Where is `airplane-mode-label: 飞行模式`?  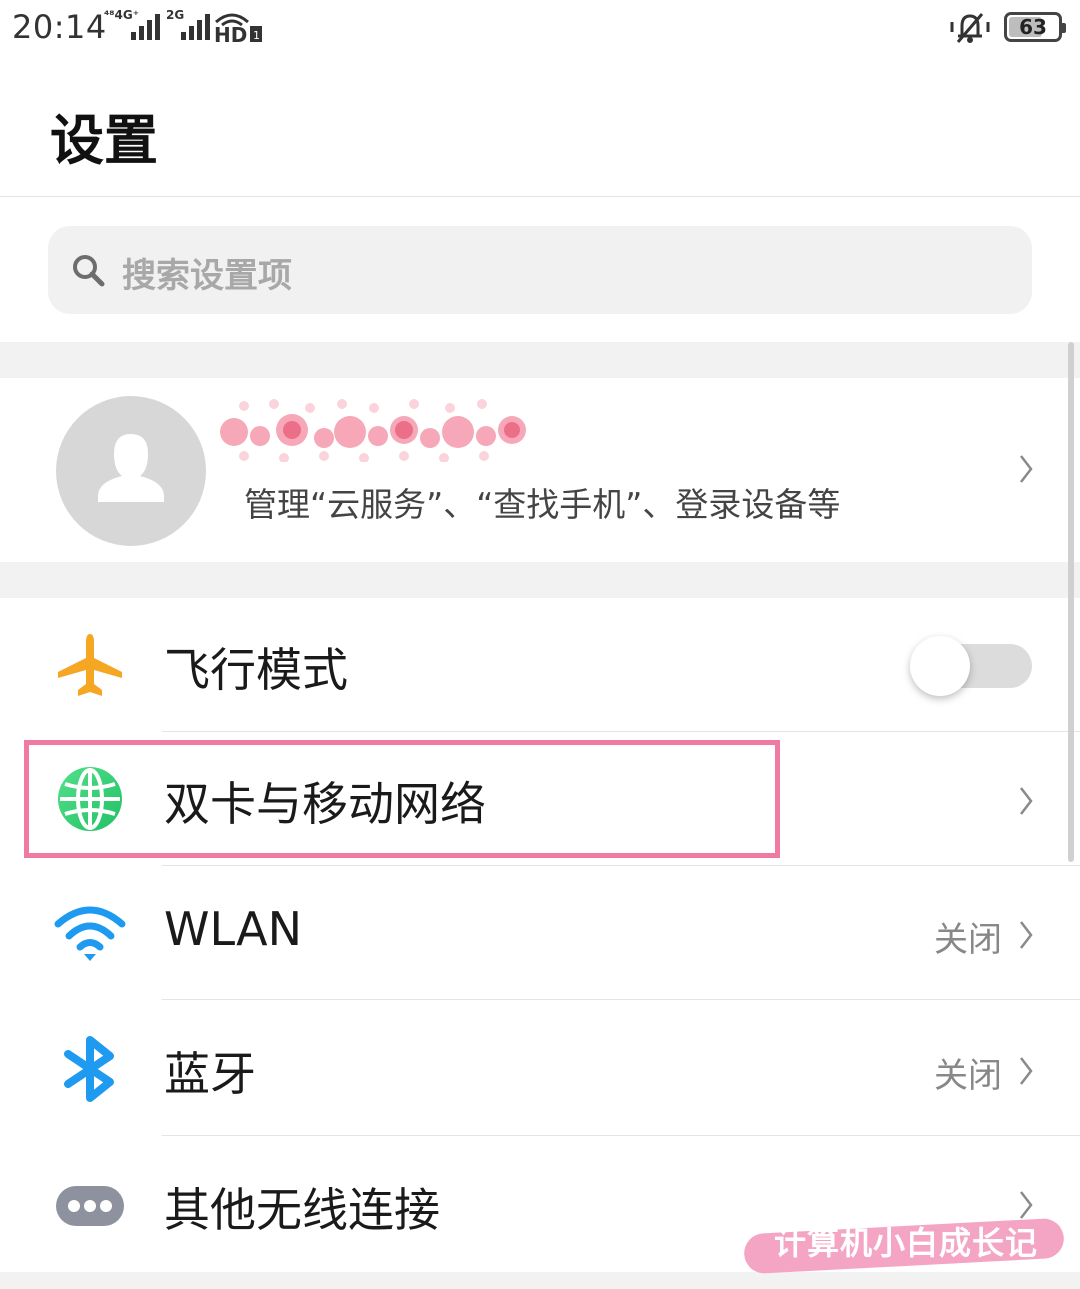
airplane-mode-label: 飞行模式 is located at coordinates (256, 670).